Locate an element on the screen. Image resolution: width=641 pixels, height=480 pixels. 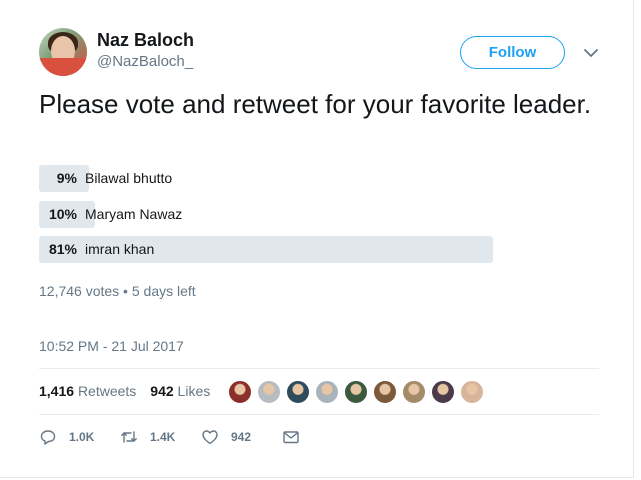
chevron-down-icon is located at coordinates (591, 53).